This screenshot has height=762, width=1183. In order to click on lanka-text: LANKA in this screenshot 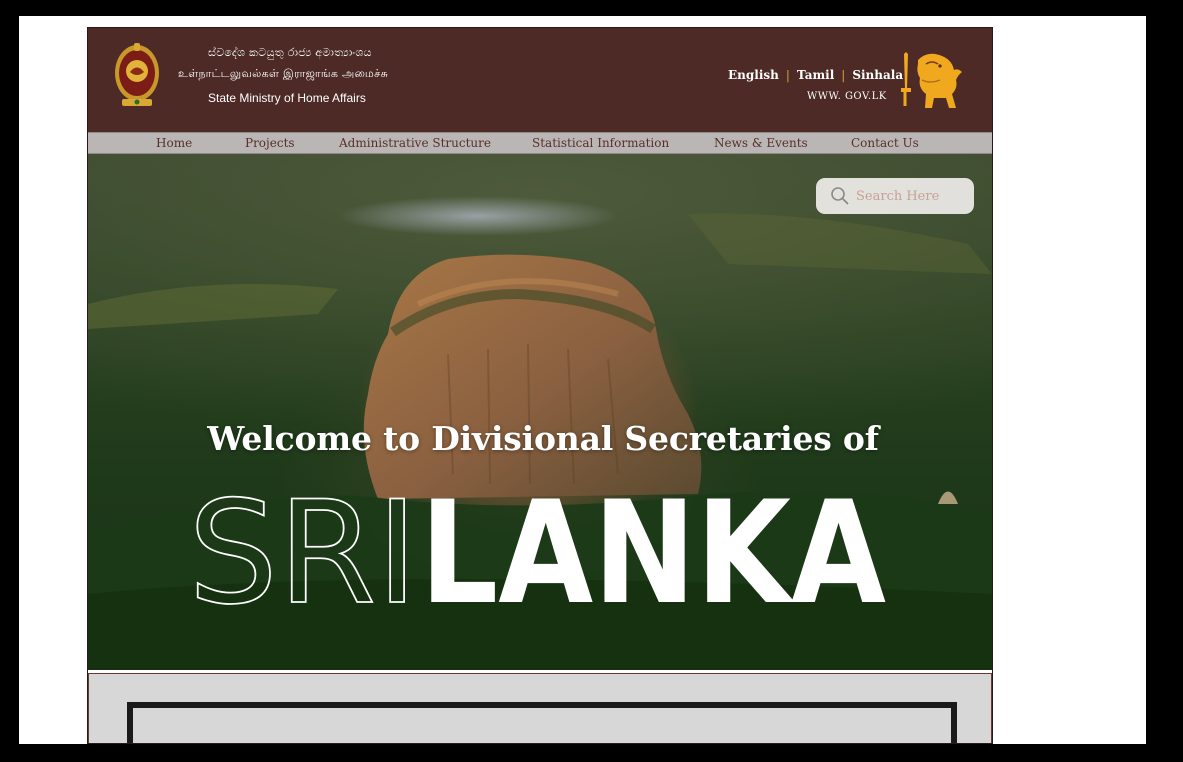, I will do `click(653, 552)`.